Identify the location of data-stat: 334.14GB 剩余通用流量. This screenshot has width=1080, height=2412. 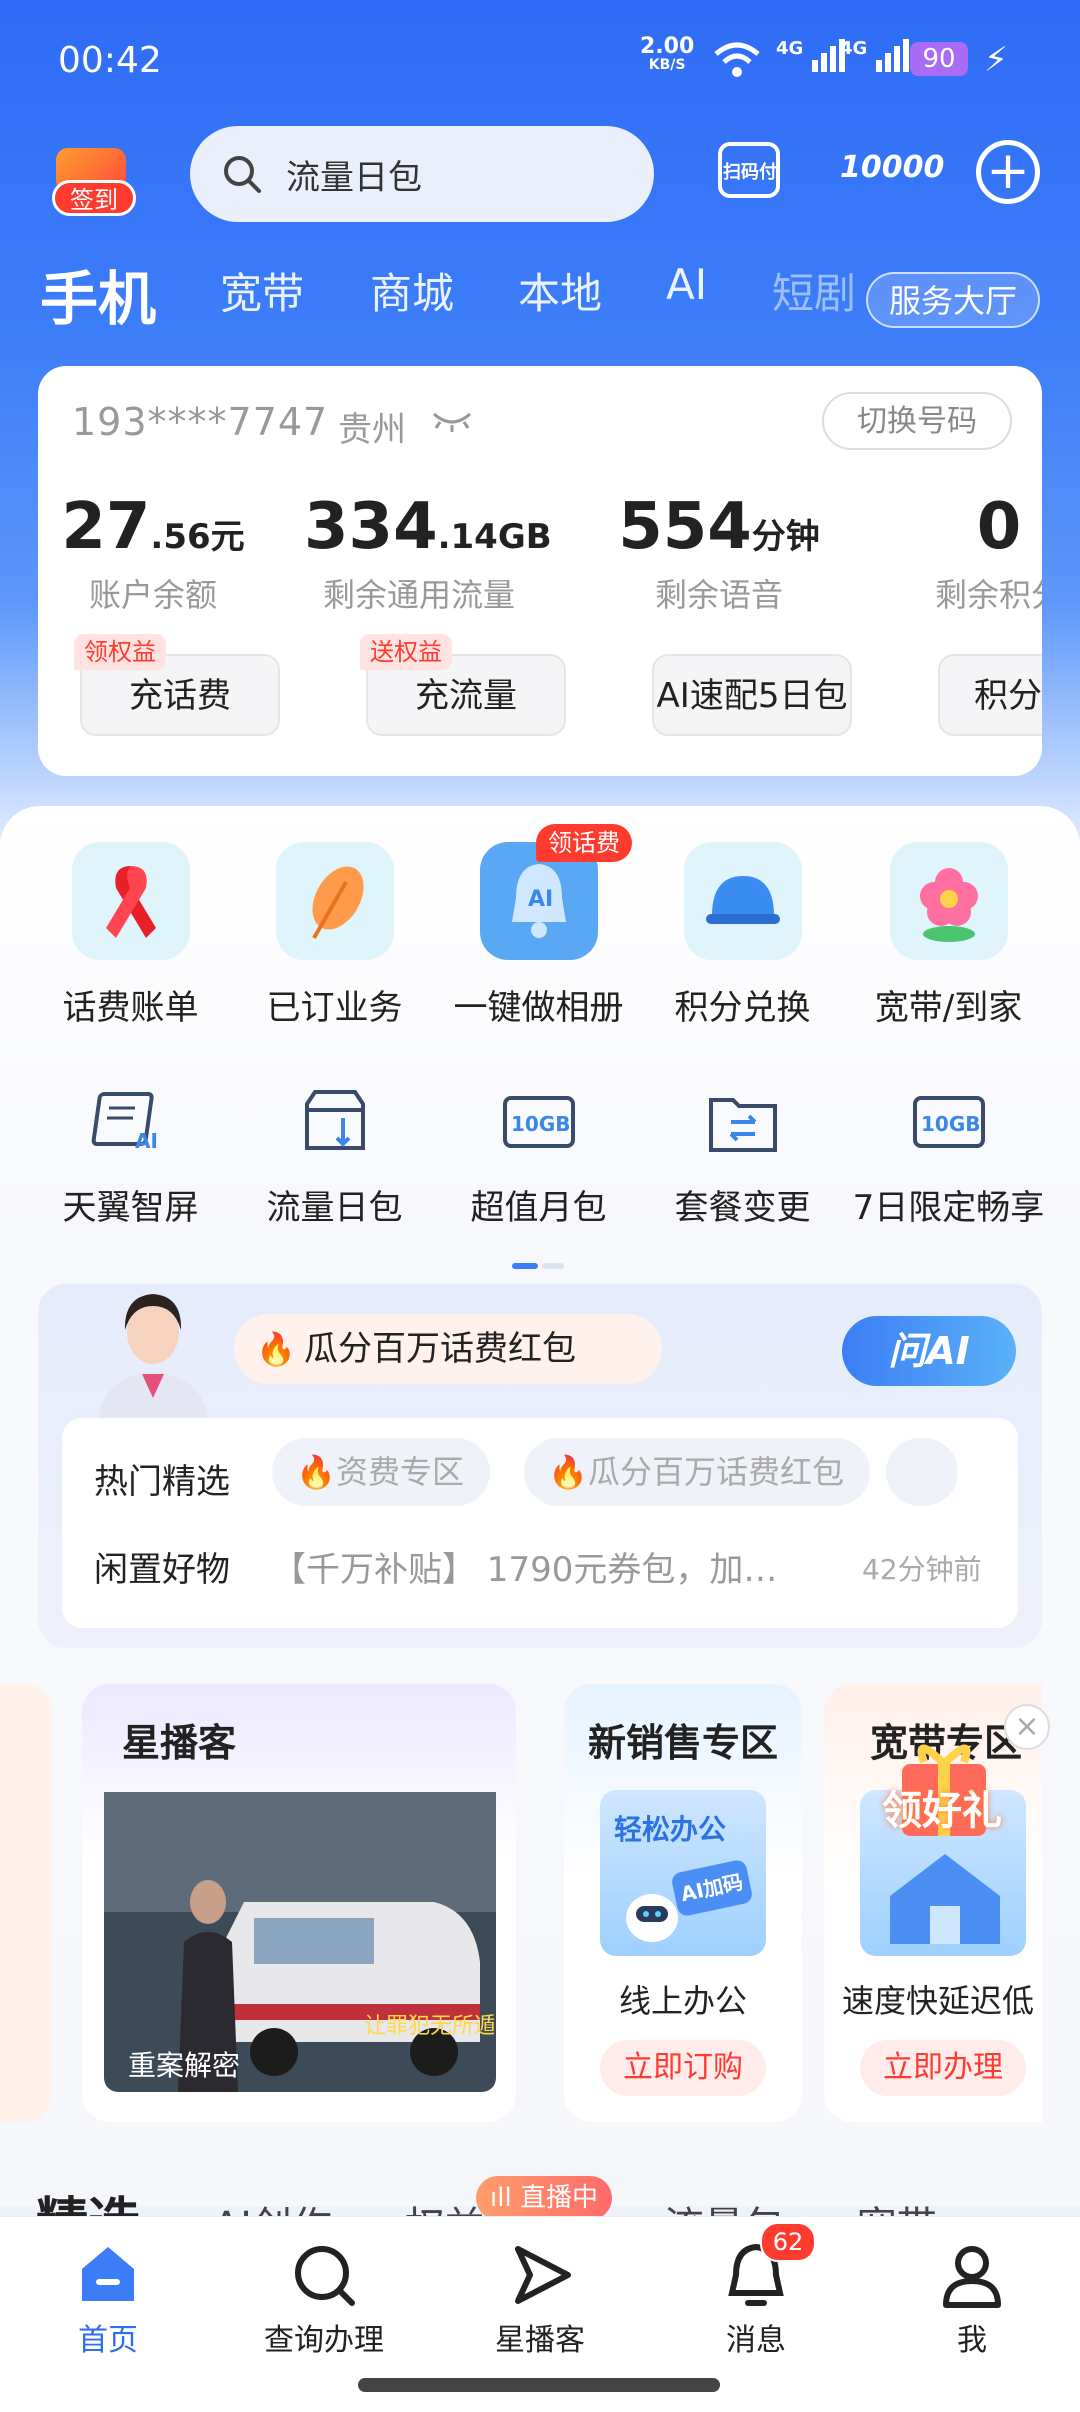
(428, 553).